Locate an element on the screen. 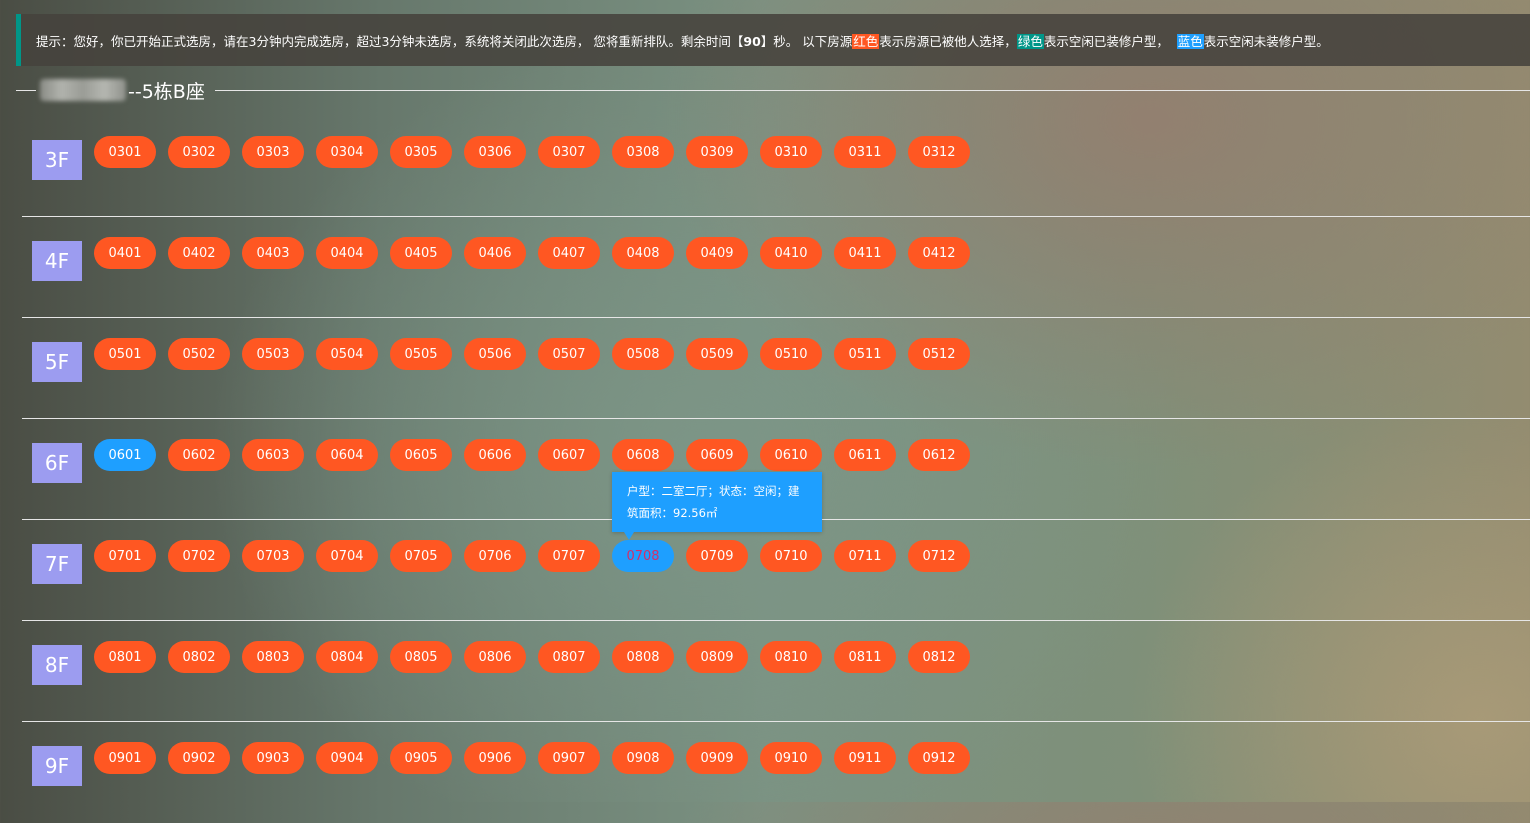  room-button-0404: 0404 is located at coordinates (347, 253).